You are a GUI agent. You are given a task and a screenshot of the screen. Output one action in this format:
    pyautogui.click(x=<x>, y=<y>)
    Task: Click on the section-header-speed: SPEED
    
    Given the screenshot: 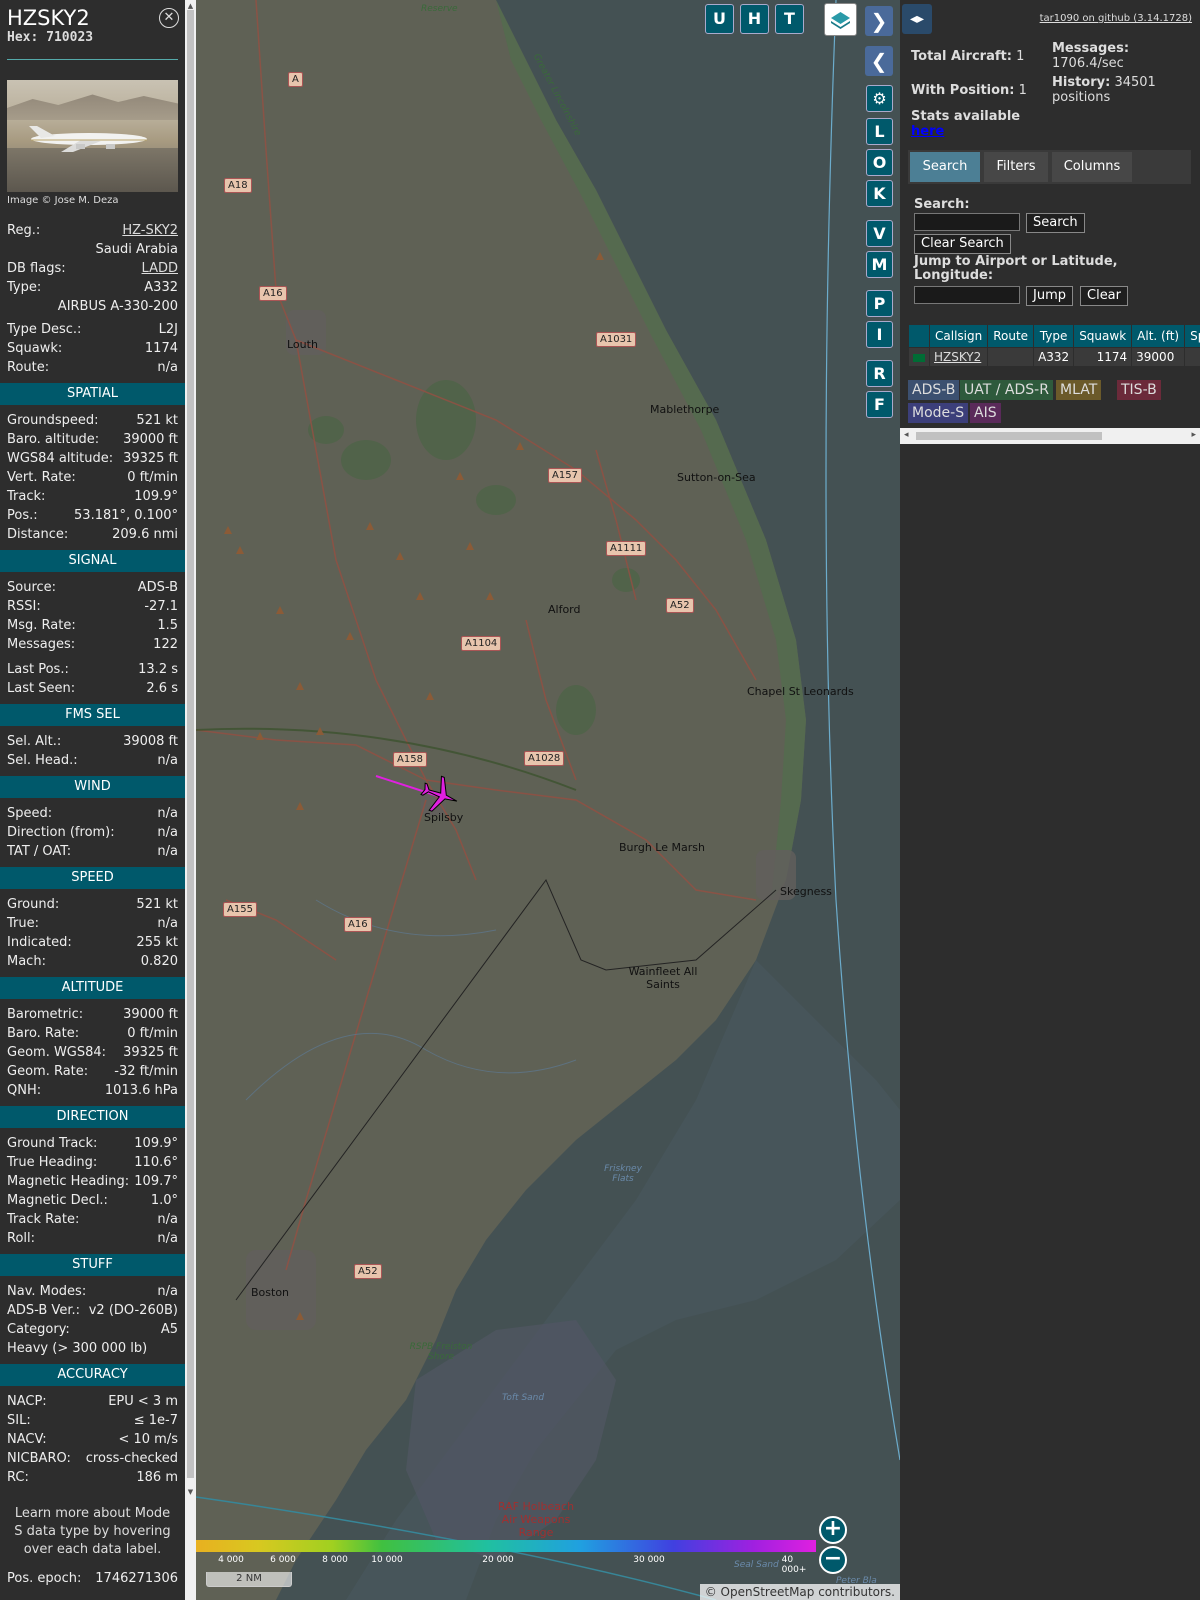 What is the action you would take?
    pyautogui.click(x=92, y=878)
    